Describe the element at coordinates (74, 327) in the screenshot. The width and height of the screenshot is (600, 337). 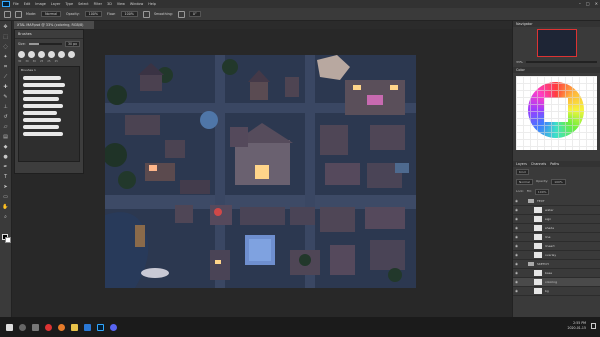
I see `explorer-icon` at that location.